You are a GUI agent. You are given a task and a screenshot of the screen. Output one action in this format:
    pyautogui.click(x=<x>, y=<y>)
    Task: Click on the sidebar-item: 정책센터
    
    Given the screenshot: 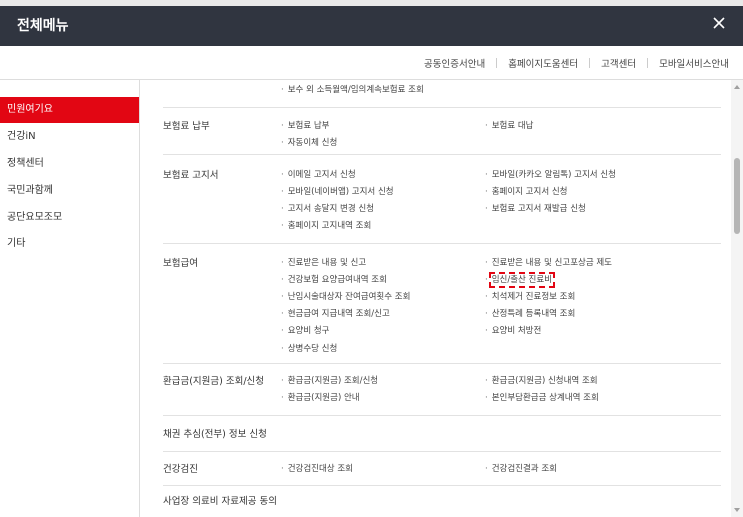 What is the action you would take?
    pyautogui.click(x=69, y=164)
    